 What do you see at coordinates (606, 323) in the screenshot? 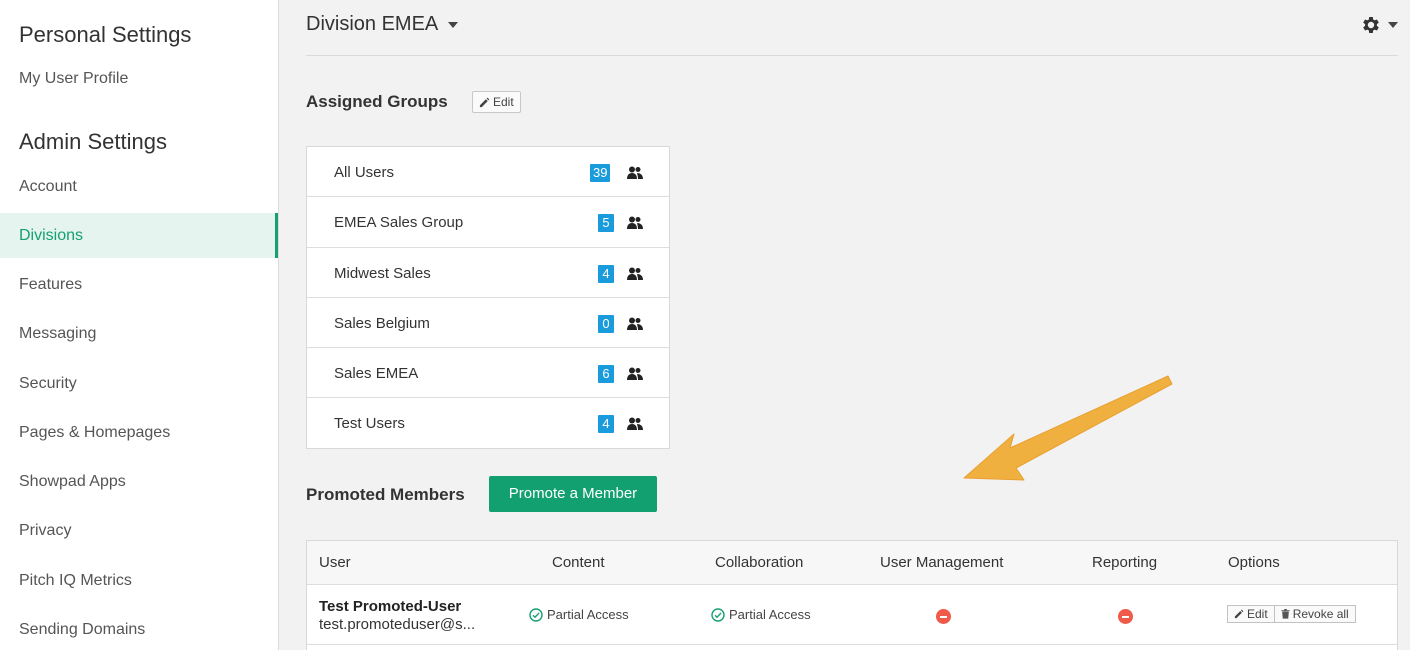
I see `member-count-badge: 0` at bounding box center [606, 323].